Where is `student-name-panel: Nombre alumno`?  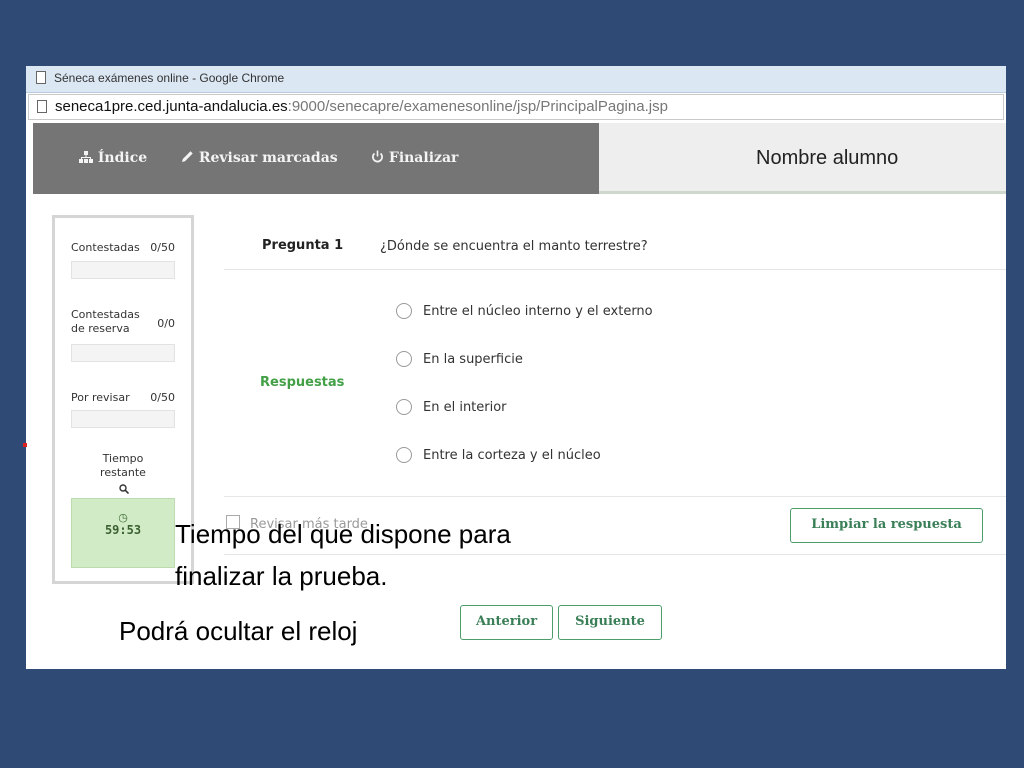 student-name-panel: Nombre alumno is located at coordinates (802, 158).